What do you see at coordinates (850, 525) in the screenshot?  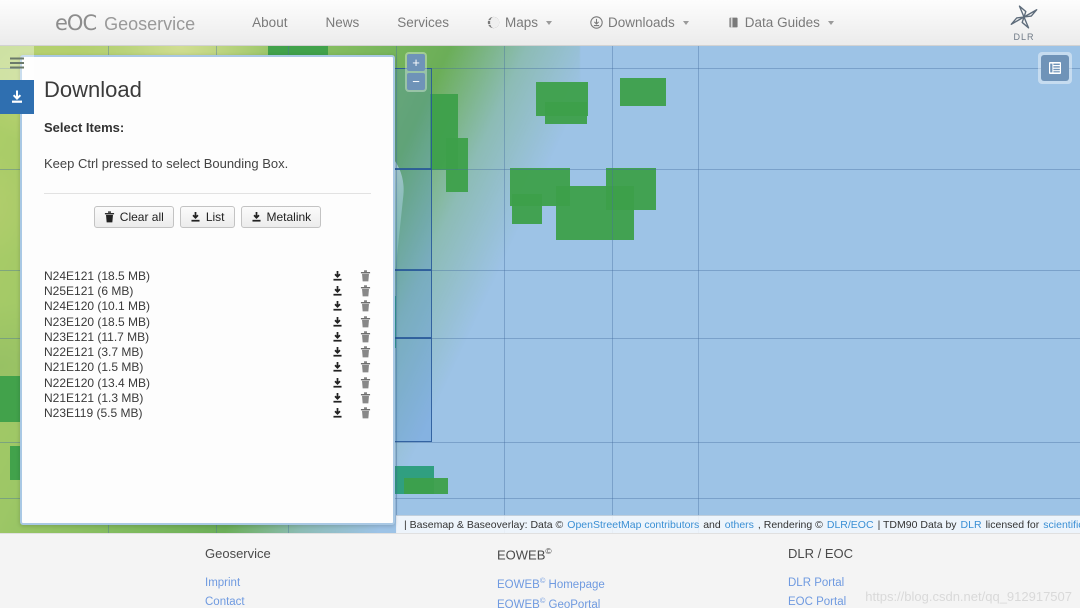 I see `attrib-link-dlr-eoc: DLR/EOC` at bounding box center [850, 525].